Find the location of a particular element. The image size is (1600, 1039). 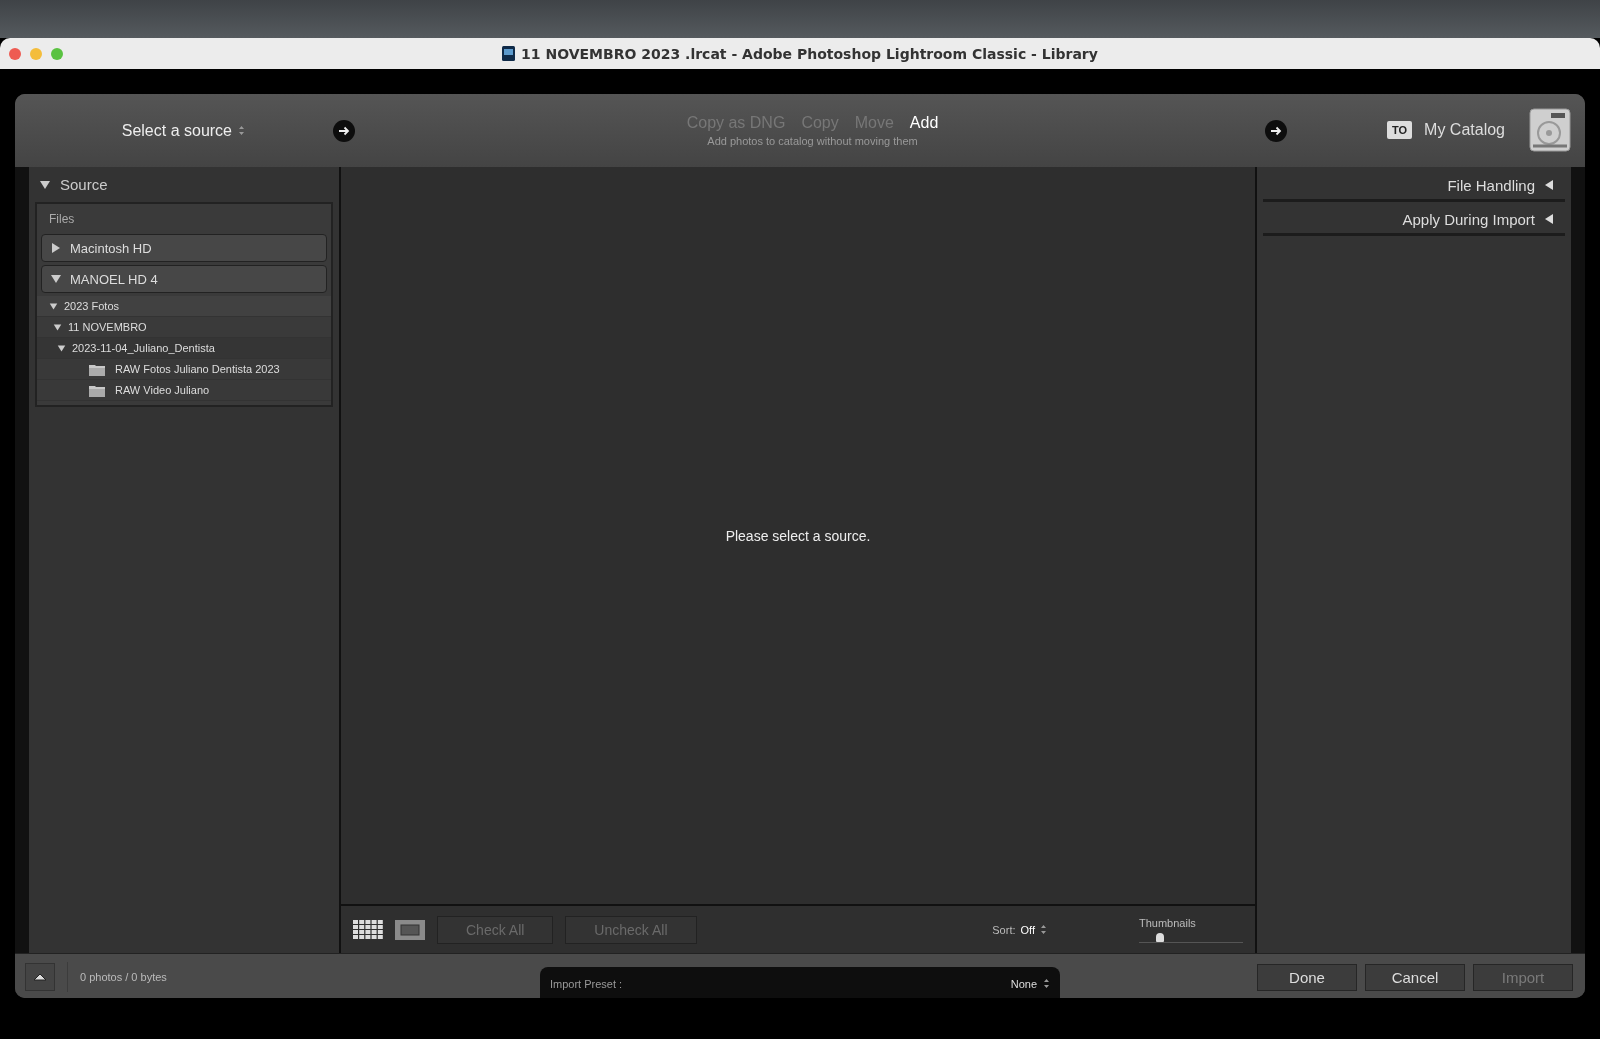

empty-message: Please select a source. is located at coordinates (798, 535).